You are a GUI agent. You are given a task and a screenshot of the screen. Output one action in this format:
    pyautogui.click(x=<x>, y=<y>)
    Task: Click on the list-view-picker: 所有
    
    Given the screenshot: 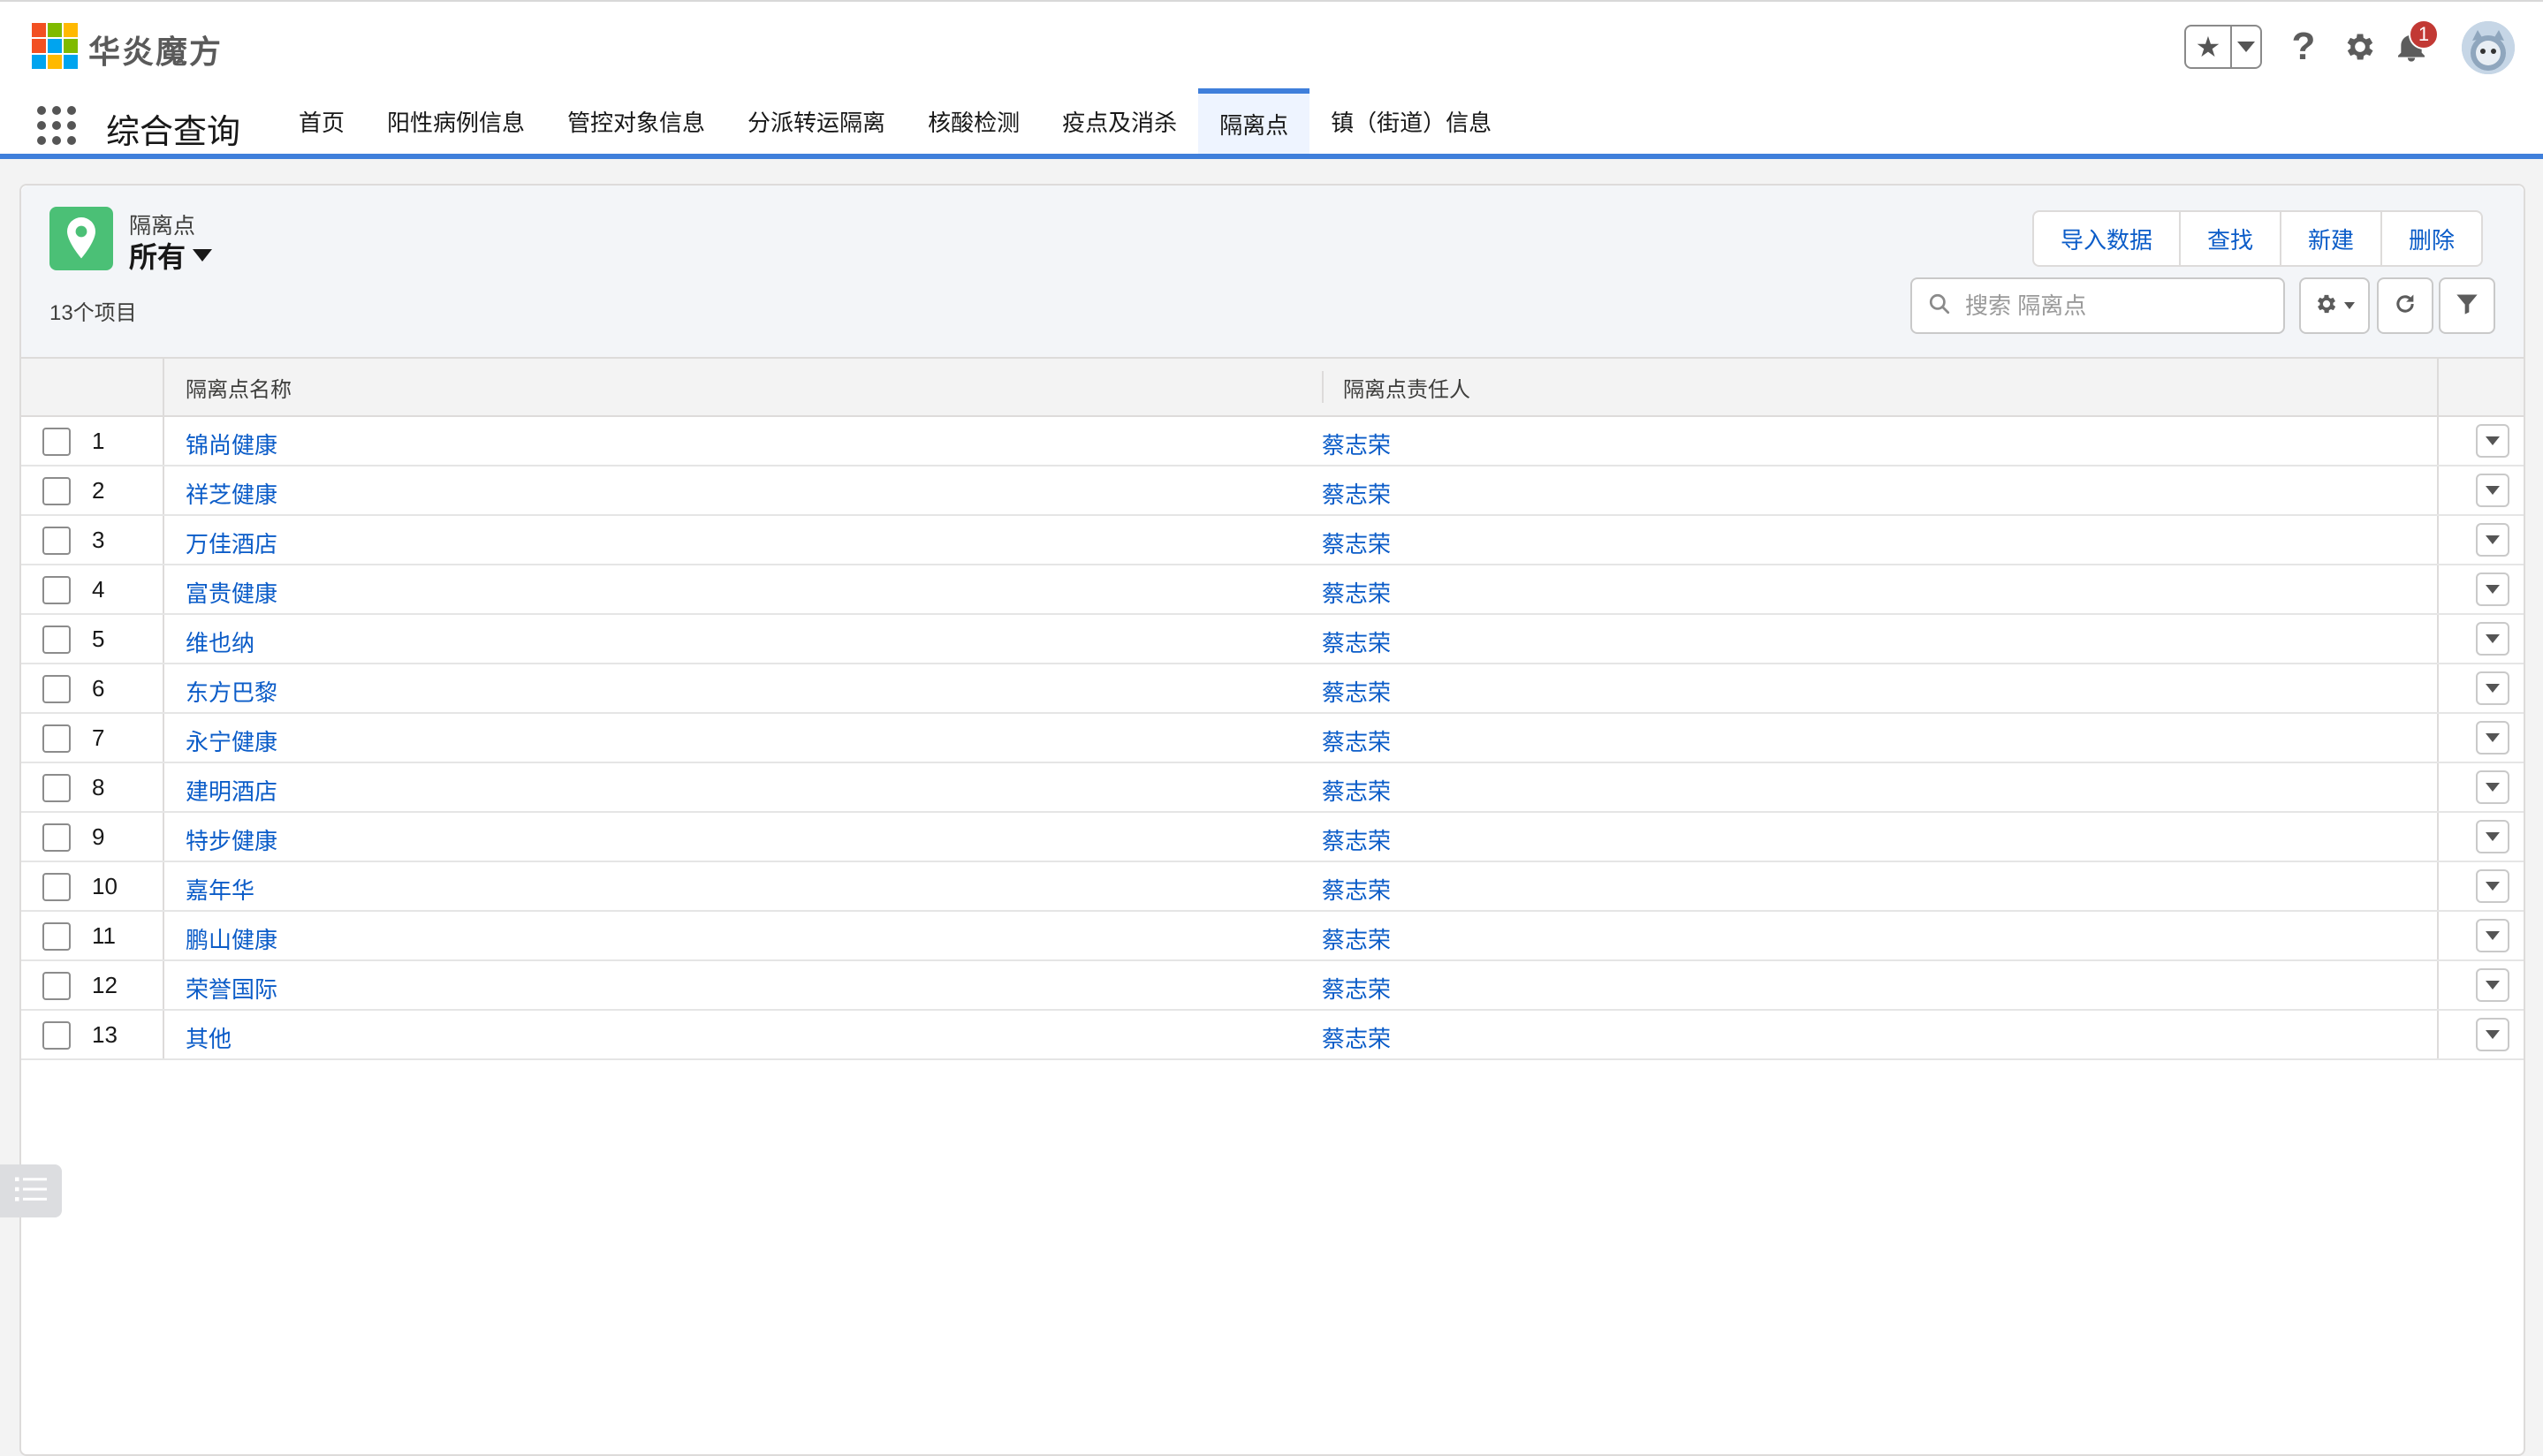 What is the action you would take?
    pyautogui.click(x=171, y=255)
    